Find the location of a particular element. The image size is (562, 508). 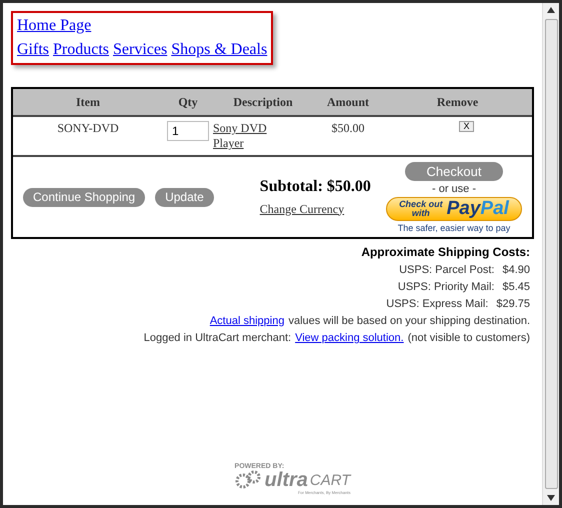

shipping-price: $4.90 is located at coordinates (516, 270).